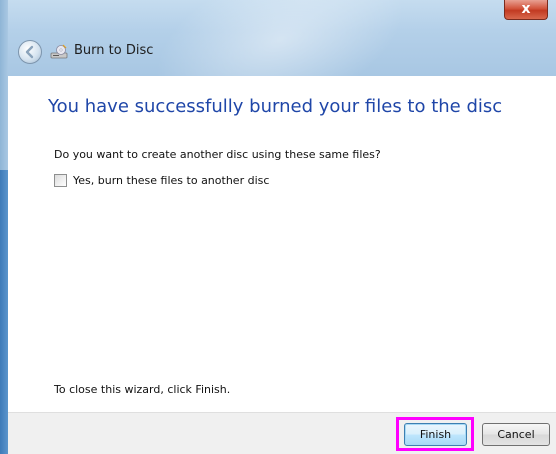 The width and height of the screenshot is (556, 454). What do you see at coordinates (142, 389) in the screenshot?
I see `close-wizard-hint: To close this wizard, click Finish.` at bounding box center [142, 389].